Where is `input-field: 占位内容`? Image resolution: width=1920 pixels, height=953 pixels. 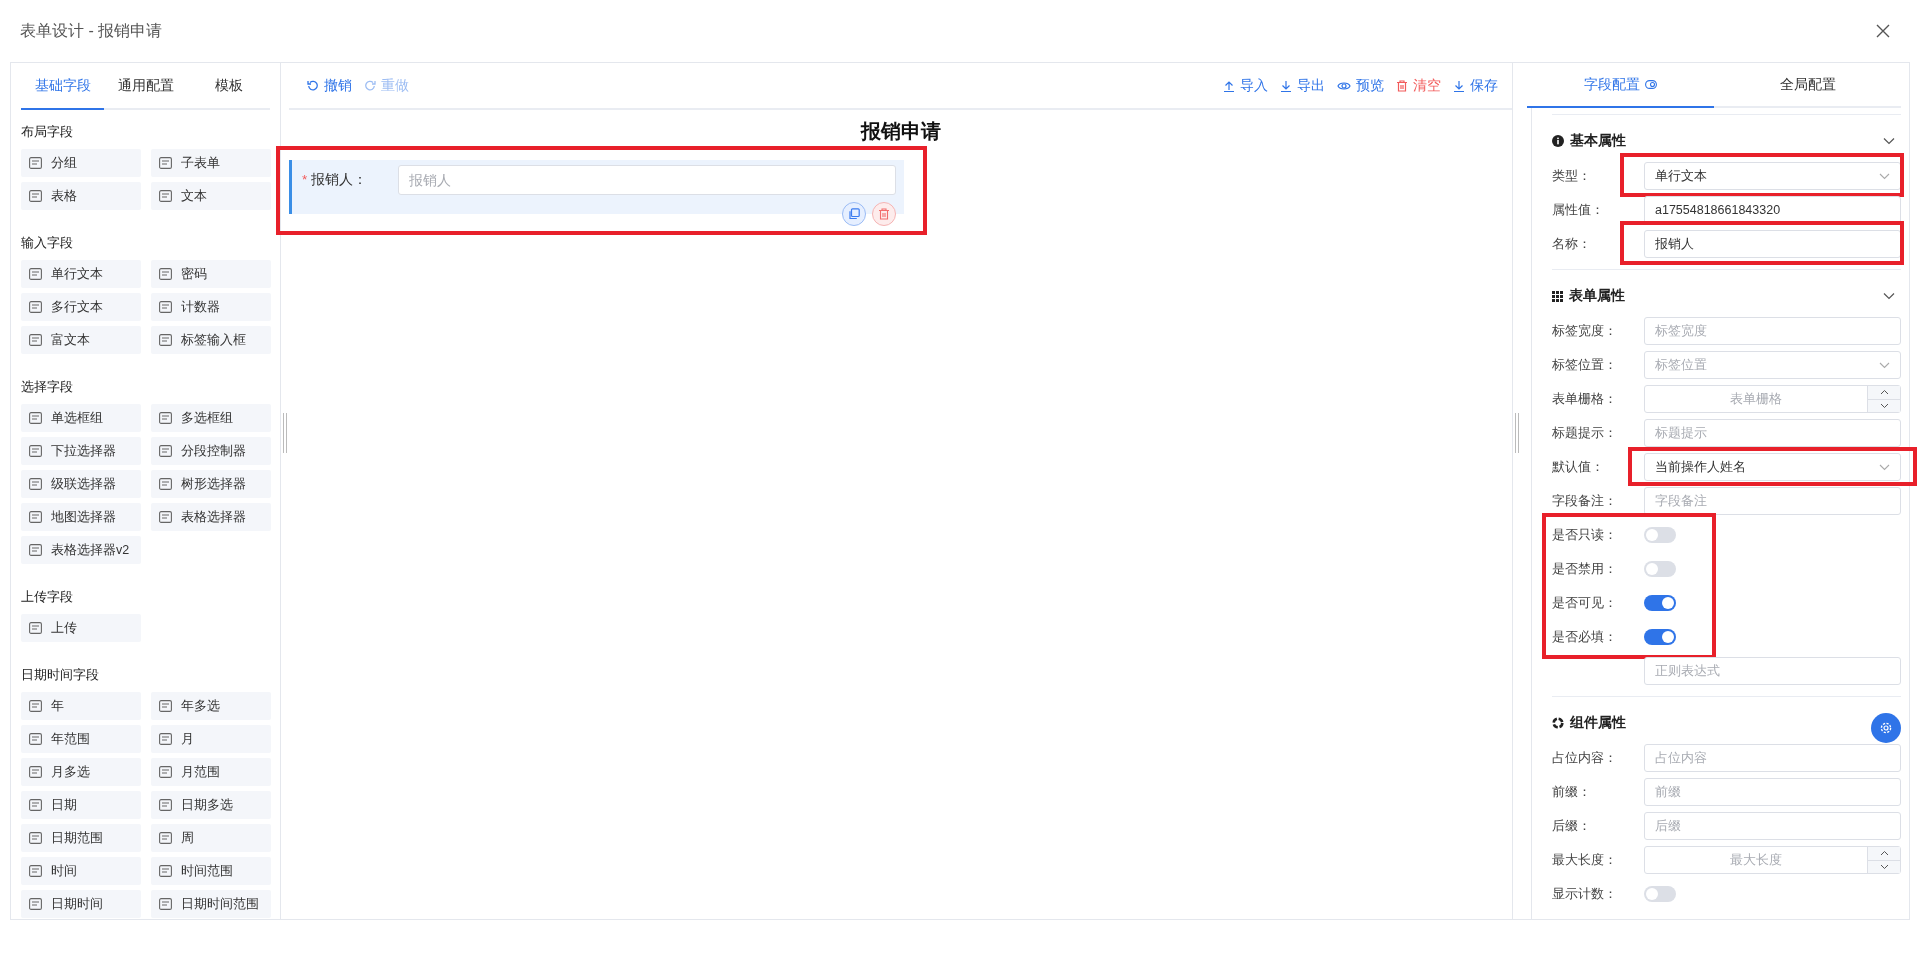
input-field: 占位内容 is located at coordinates (1772, 758).